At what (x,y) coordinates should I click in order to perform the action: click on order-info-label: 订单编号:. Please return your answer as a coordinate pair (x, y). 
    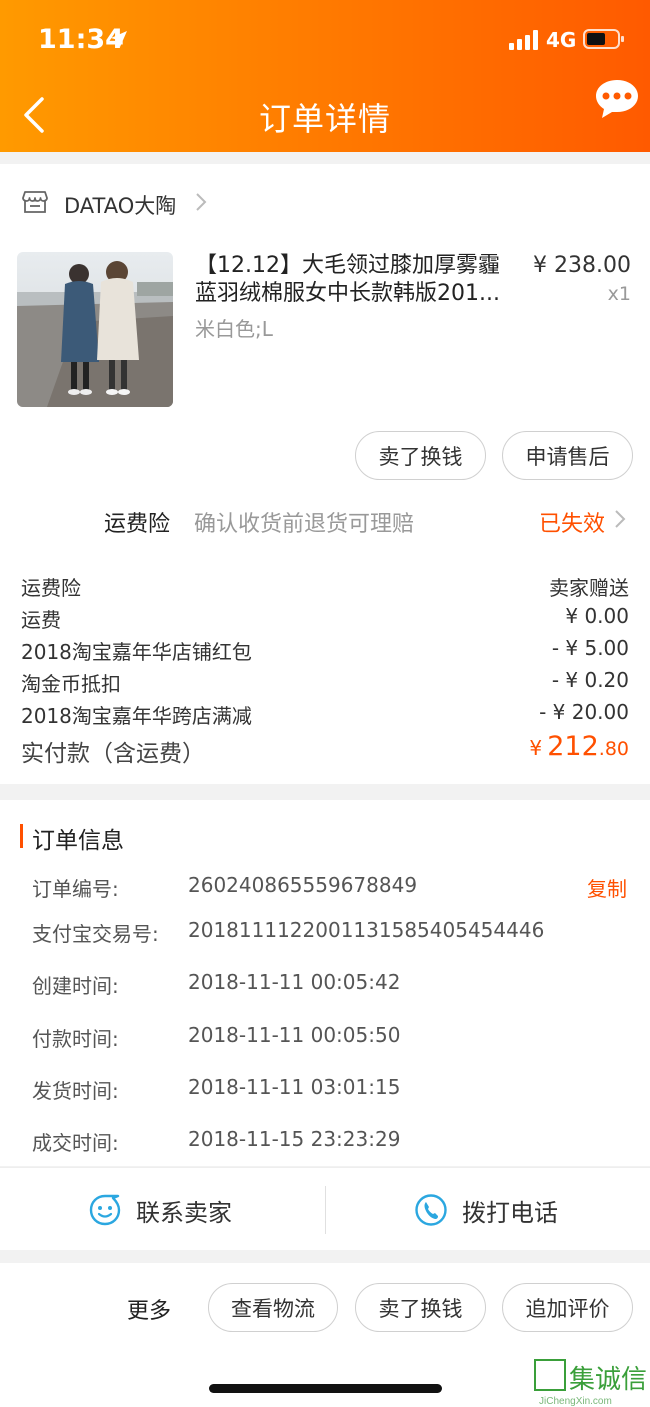
    Looking at the image, I should click on (75, 889).